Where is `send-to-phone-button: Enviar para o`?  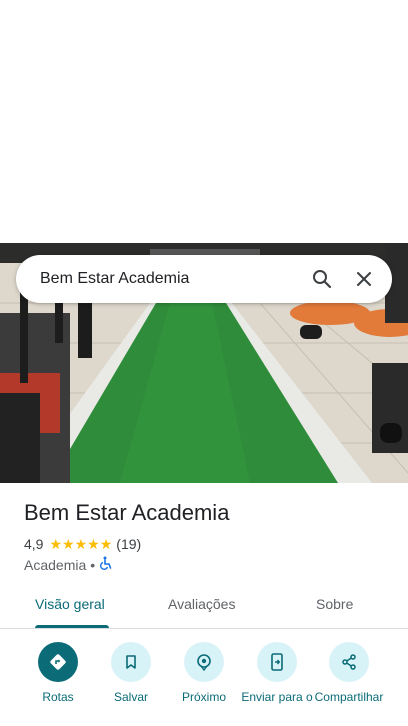
send-to-phone-button: Enviar para o is located at coordinates (277, 673).